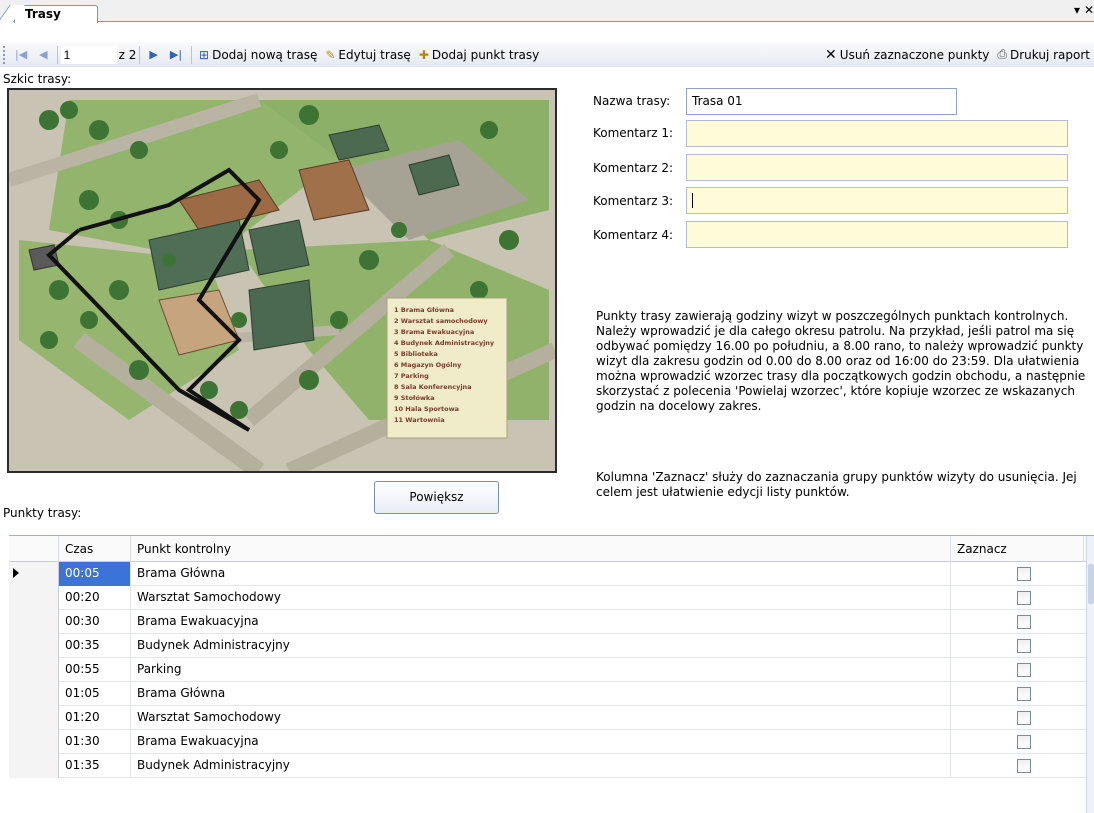 This screenshot has height=813, width=1094. Describe the element at coordinates (95, 718) in the screenshot. I see `time-cell: 01:20` at that location.